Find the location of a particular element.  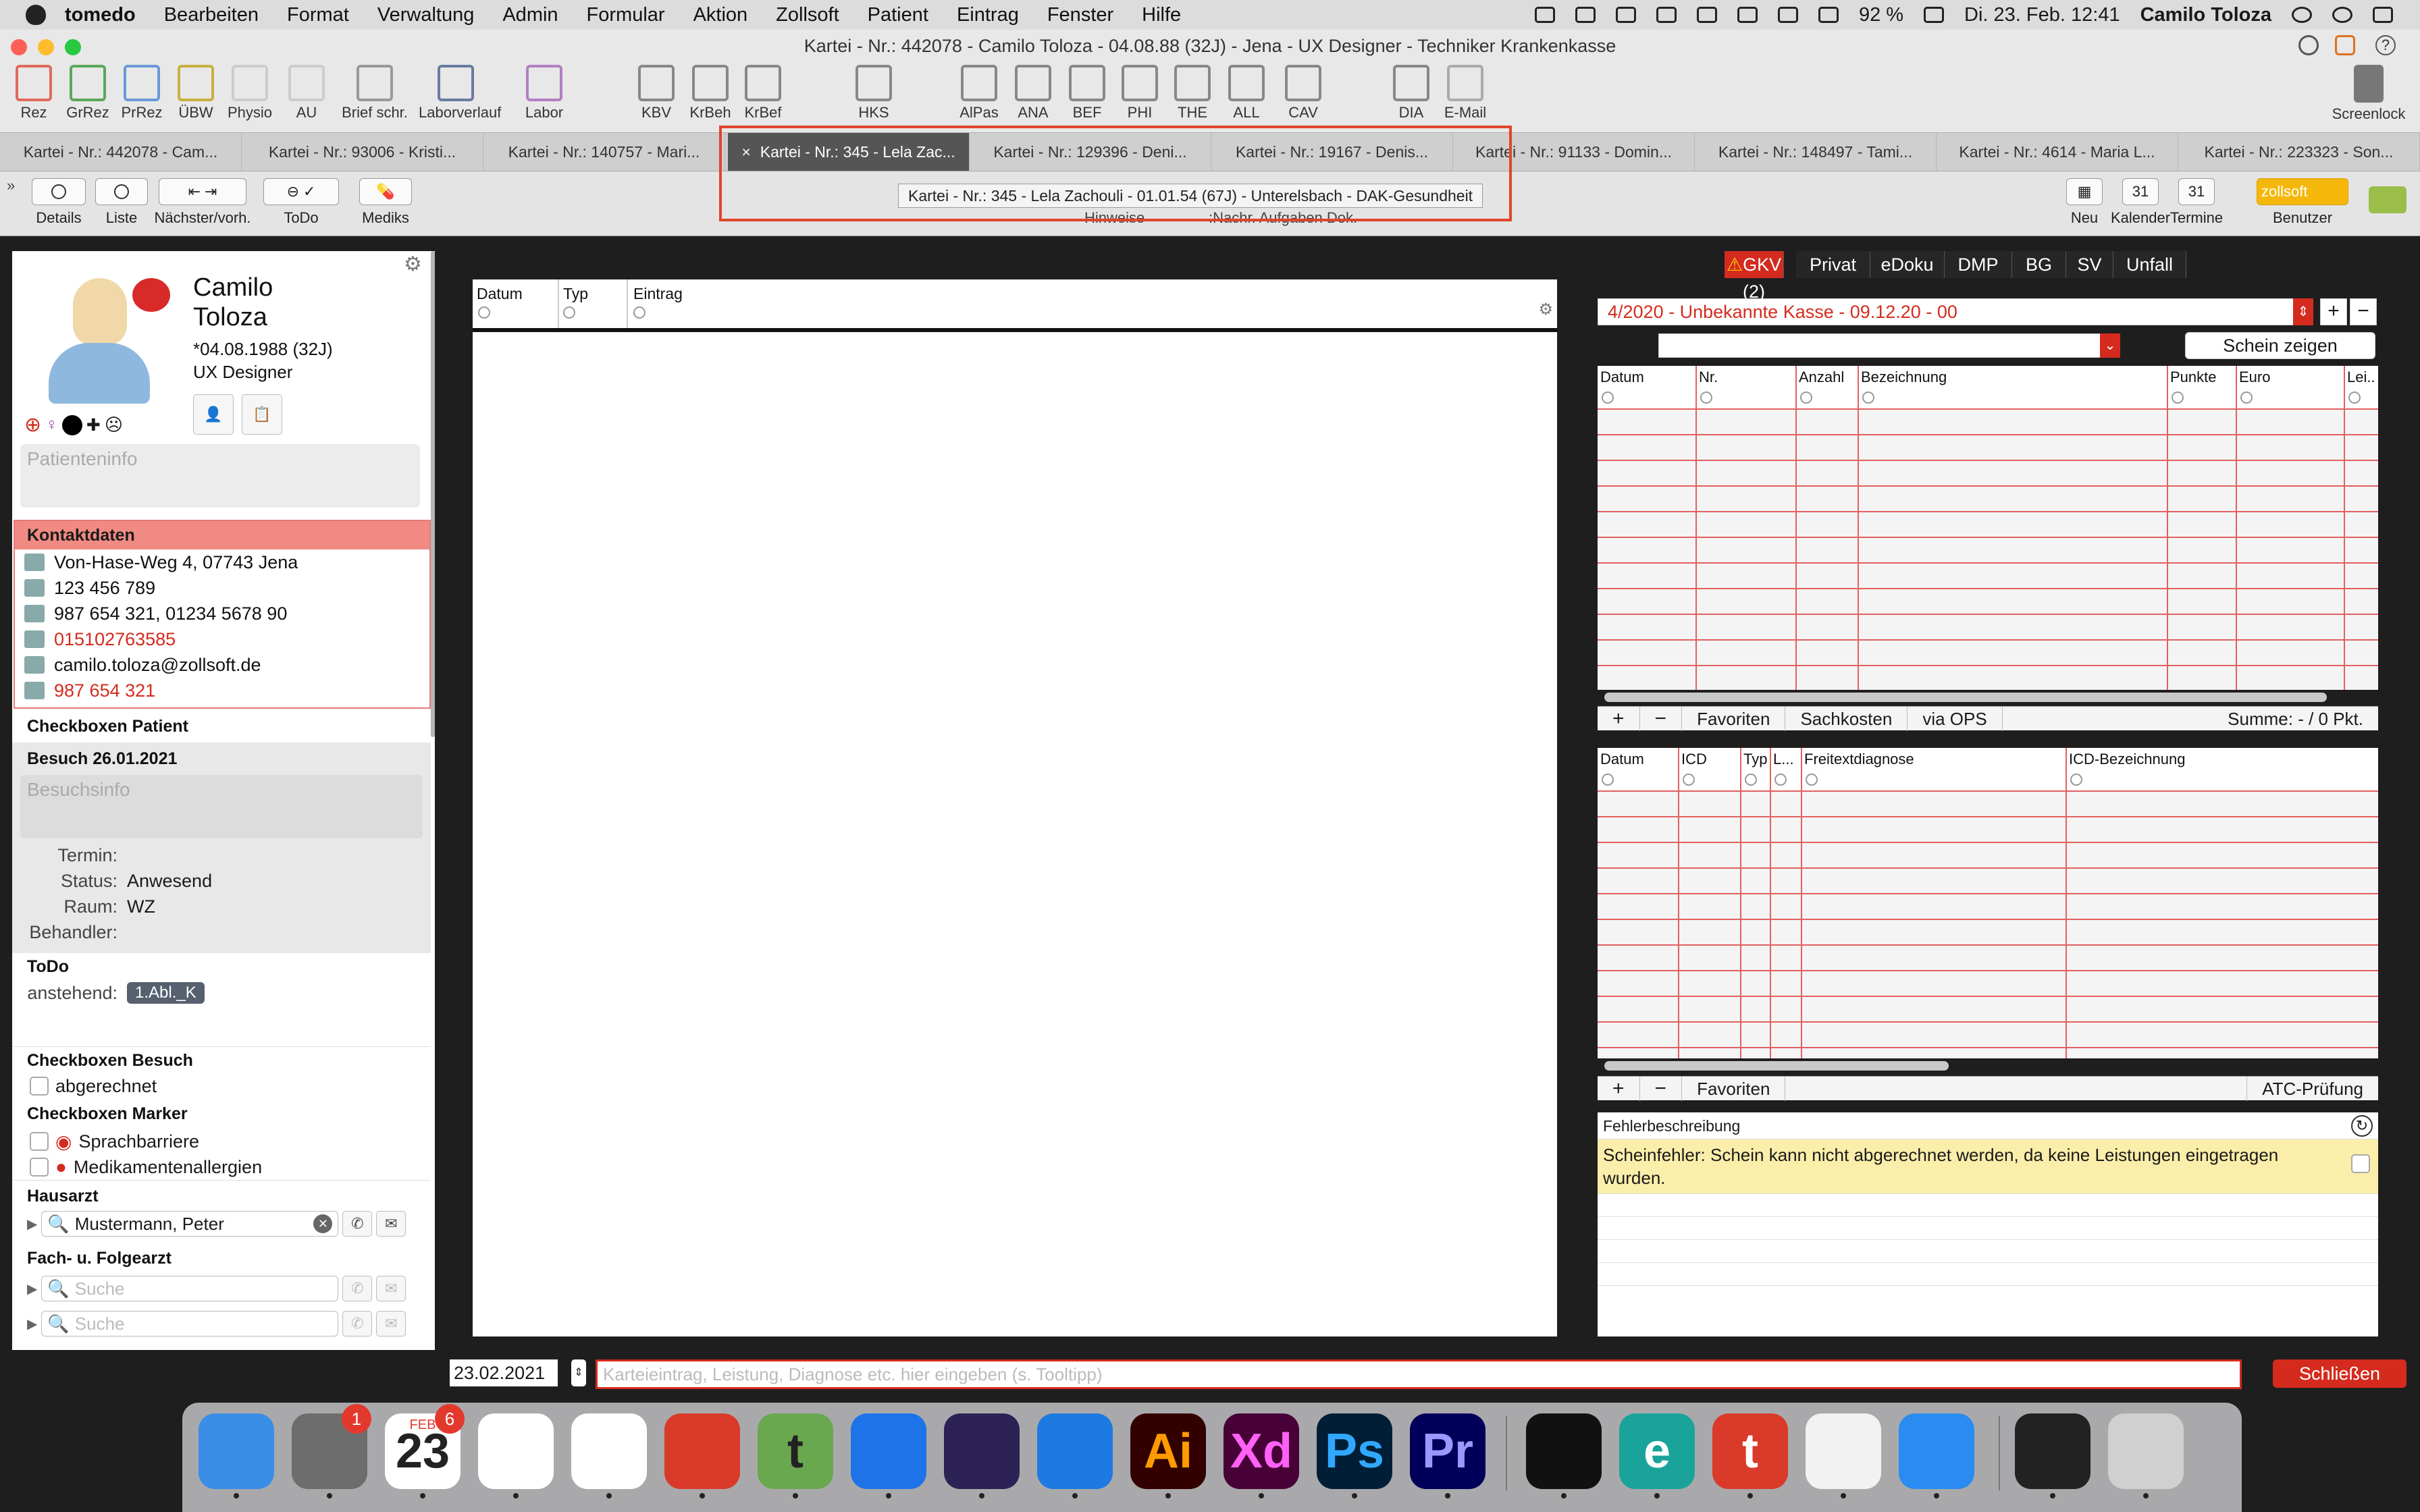

sidebar-scrollbar is located at coordinates (433, 494).